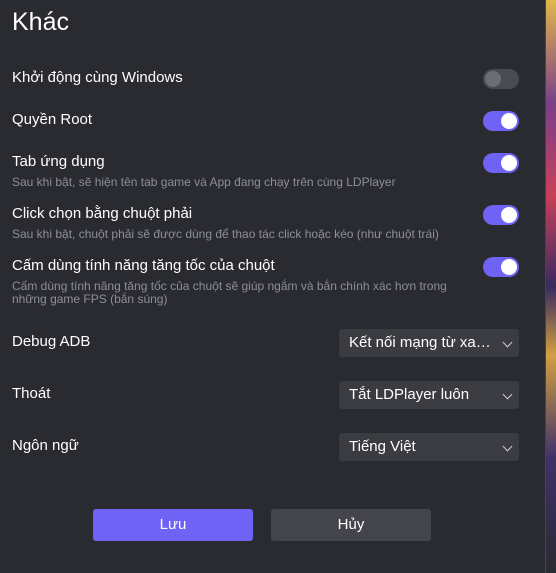 This screenshot has height=573, width=556. I want to click on setting-startup: Khởi động cùng Windows, so click(97, 77).